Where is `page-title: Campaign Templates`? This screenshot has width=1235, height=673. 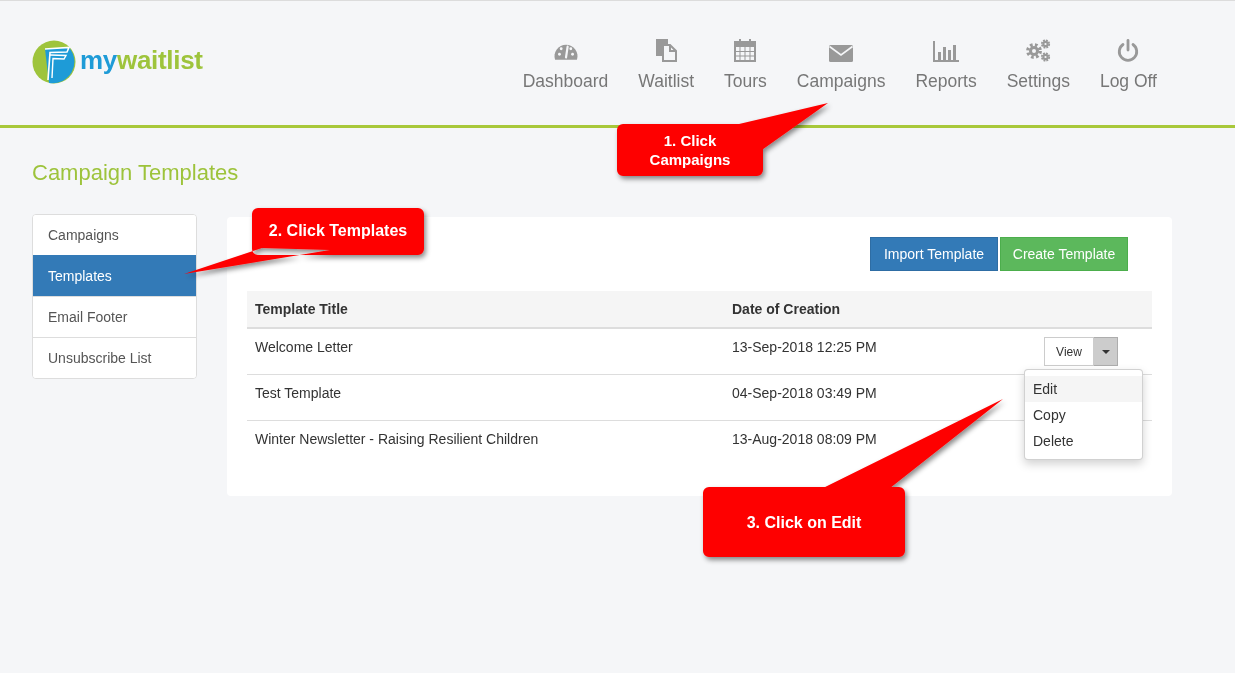
page-title: Campaign Templates is located at coordinates (135, 173).